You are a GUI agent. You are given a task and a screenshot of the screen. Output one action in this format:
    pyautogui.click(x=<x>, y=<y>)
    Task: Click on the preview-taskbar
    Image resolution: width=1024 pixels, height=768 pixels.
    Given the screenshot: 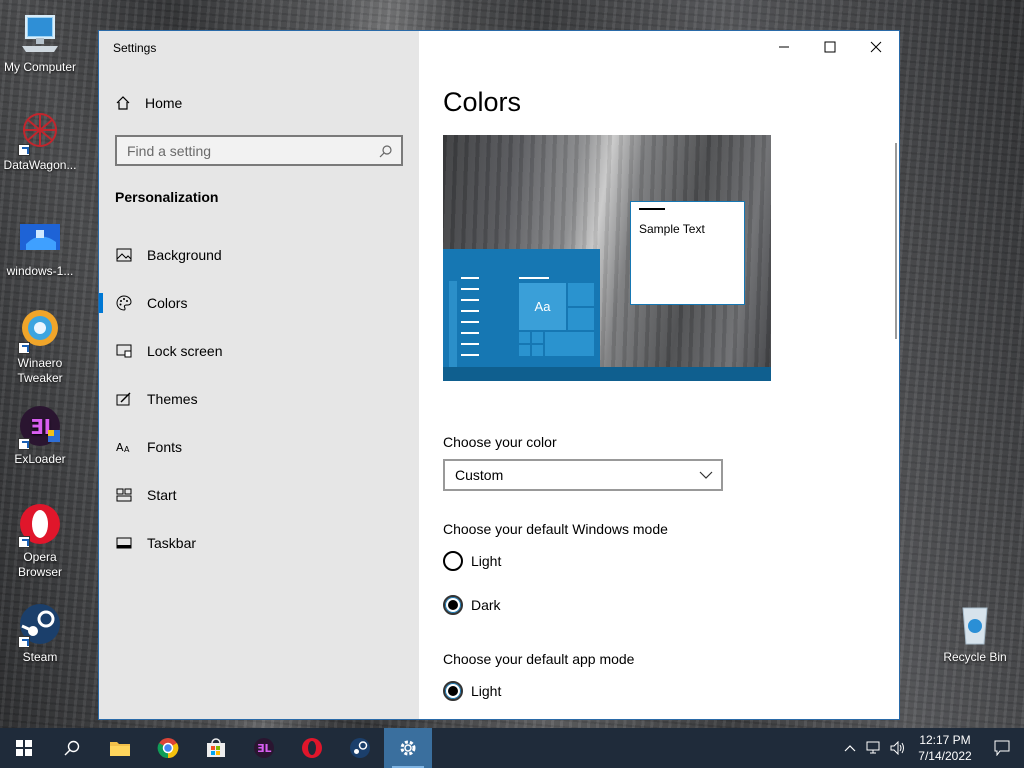 What is the action you would take?
    pyautogui.click(x=607, y=374)
    